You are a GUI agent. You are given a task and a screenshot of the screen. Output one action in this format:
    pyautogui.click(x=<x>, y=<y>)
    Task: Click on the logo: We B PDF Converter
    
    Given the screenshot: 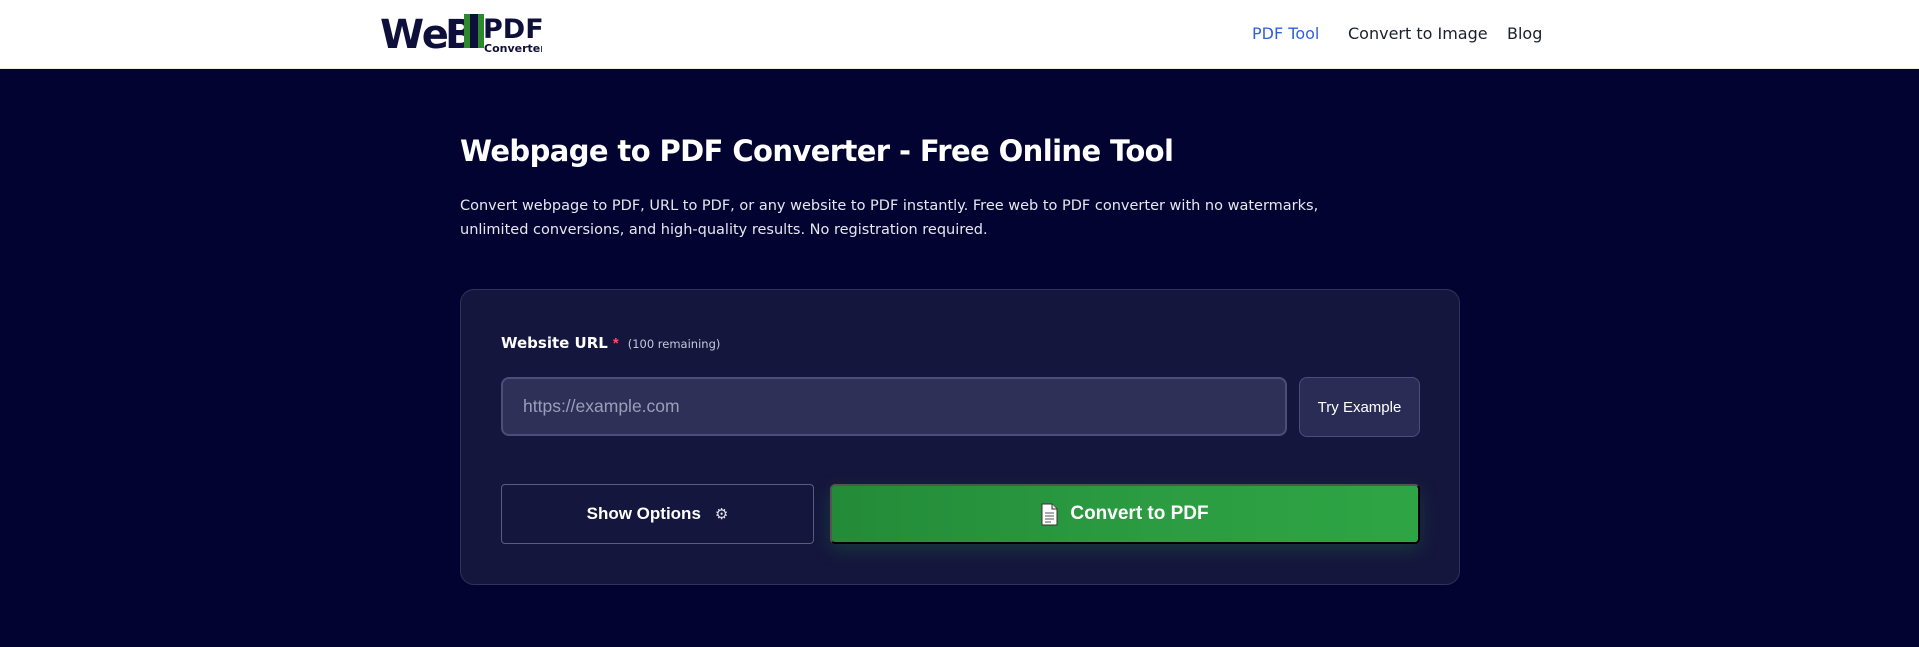 What is the action you would take?
    pyautogui.click(x=461, y=34)
    